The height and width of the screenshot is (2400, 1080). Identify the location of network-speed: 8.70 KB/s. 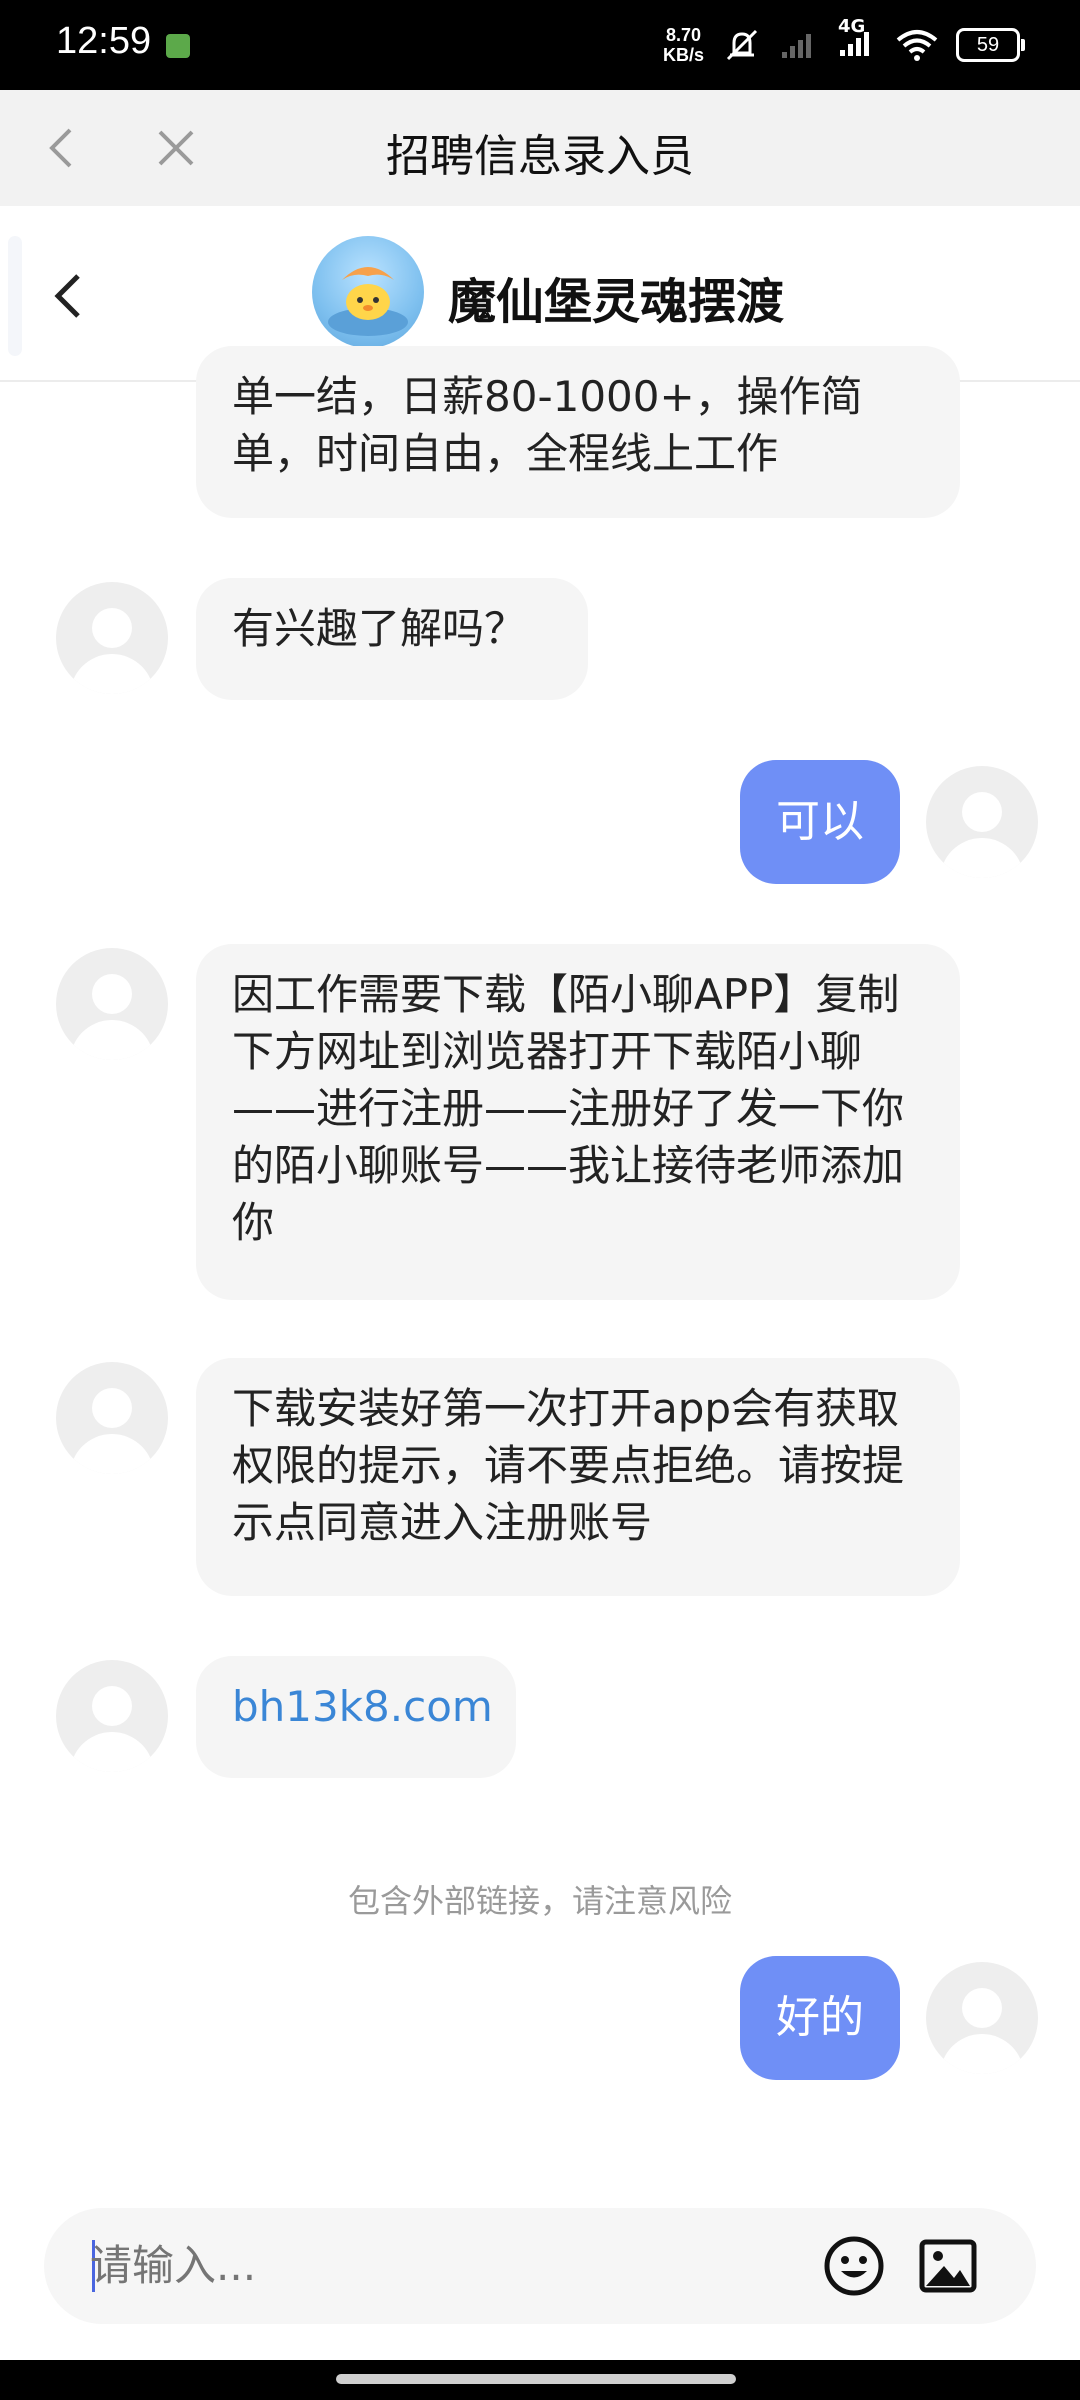
(683, 45).